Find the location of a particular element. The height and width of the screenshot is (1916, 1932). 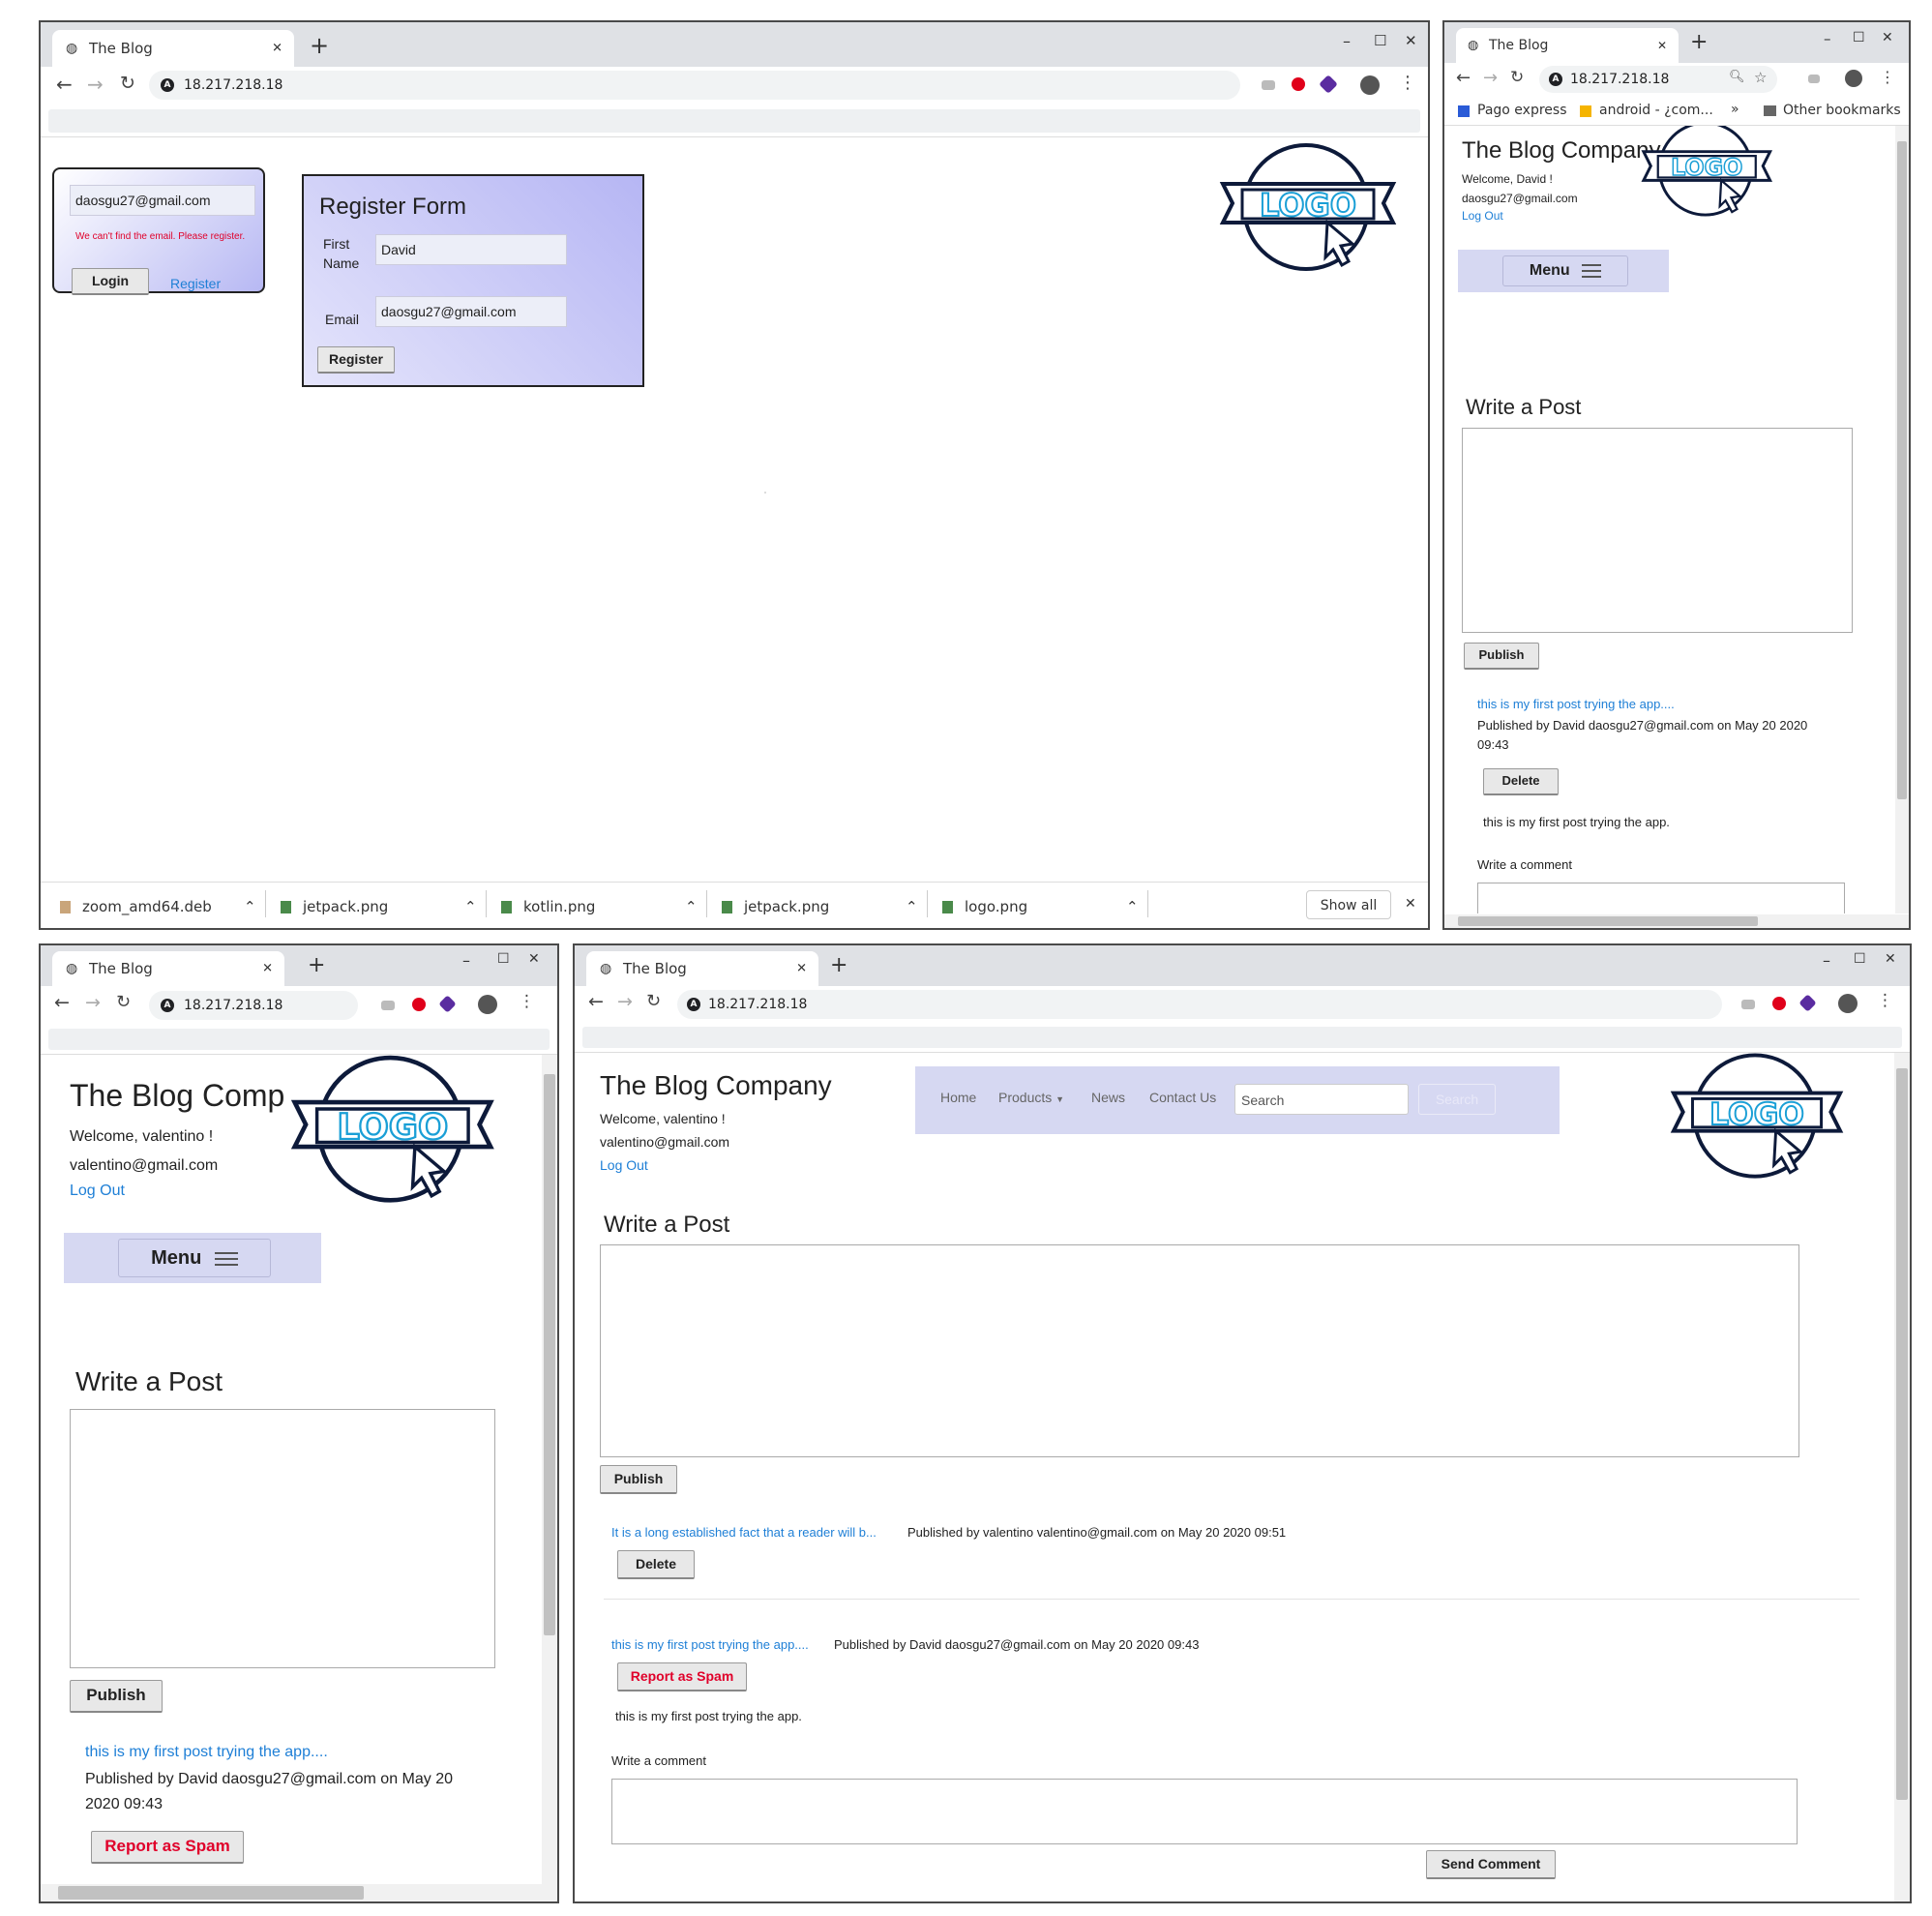

nav-home: Home is located at coordinates (958, 1097).